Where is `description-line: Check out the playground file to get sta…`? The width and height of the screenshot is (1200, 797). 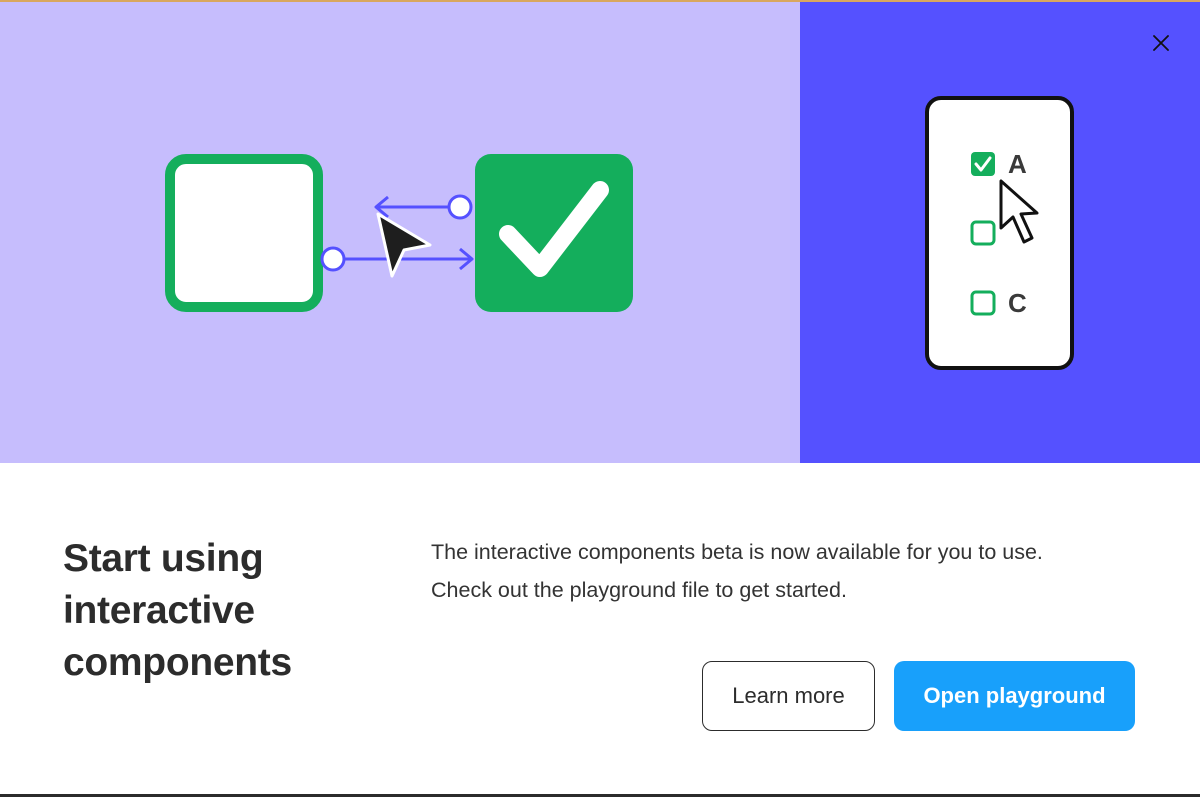 description-line: Check out the playground file to get sta… is located at coordinates (639, 590).